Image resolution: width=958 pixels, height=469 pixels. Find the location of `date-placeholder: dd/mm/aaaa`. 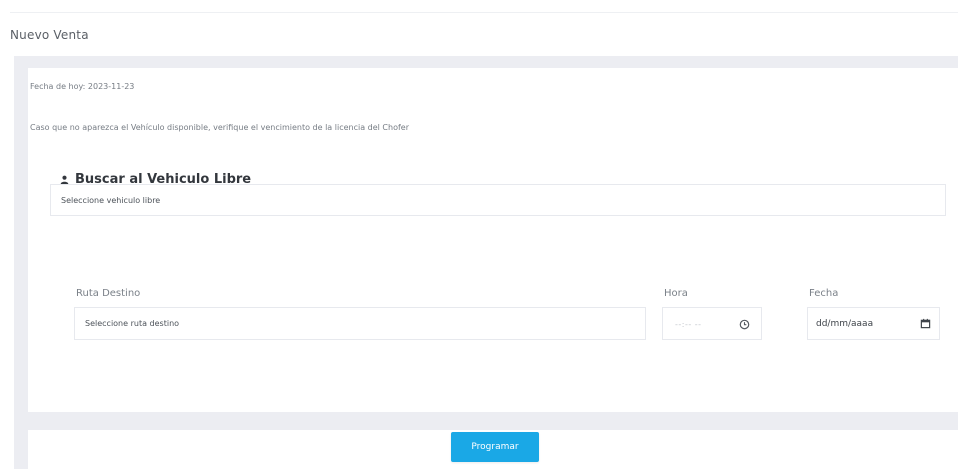

date-placeholder: dd/mm/aaaa is located at coordinates (845, 323).